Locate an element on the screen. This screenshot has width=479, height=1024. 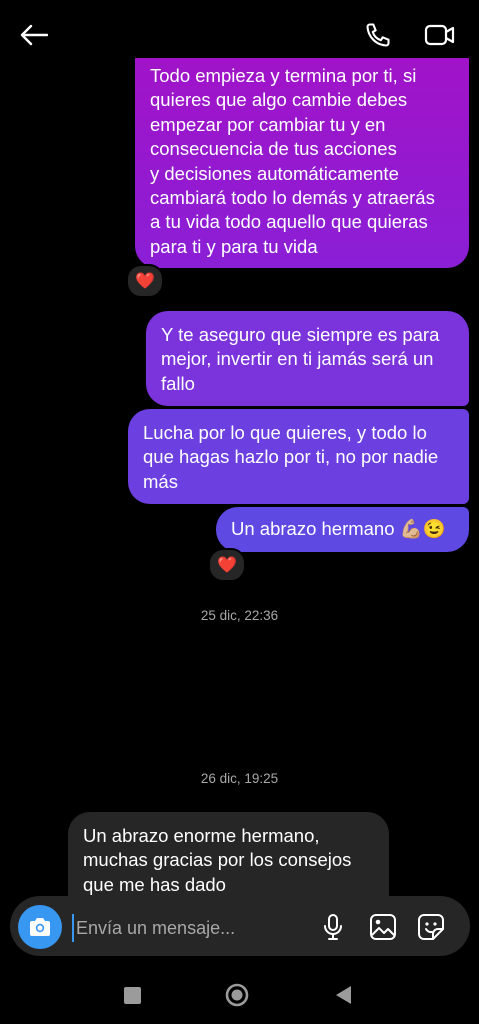
call-button is located at coordinates (378, 35).